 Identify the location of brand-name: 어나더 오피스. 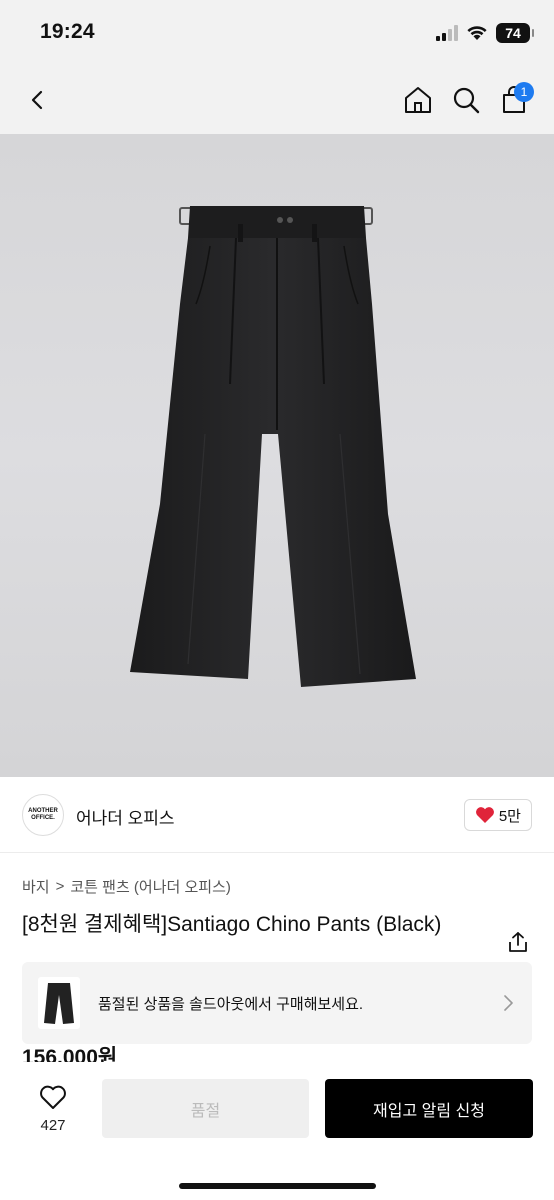
(125, 816).